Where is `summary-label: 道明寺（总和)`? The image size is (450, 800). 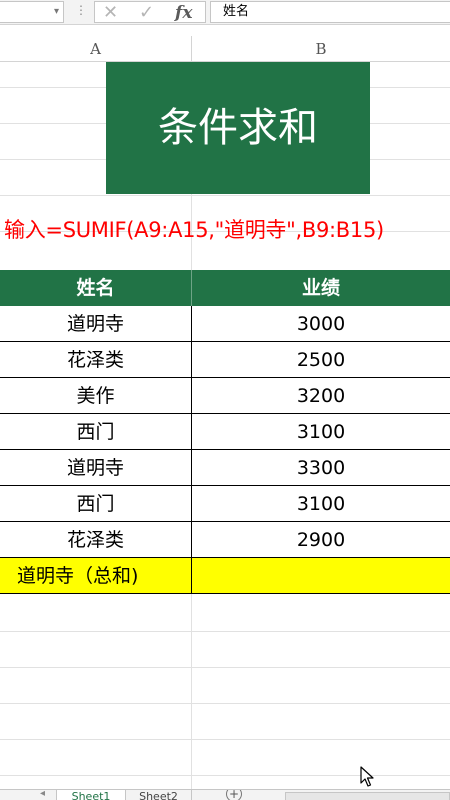 summary-label: 道明寺（总和) is located at coordinates (95, 576).